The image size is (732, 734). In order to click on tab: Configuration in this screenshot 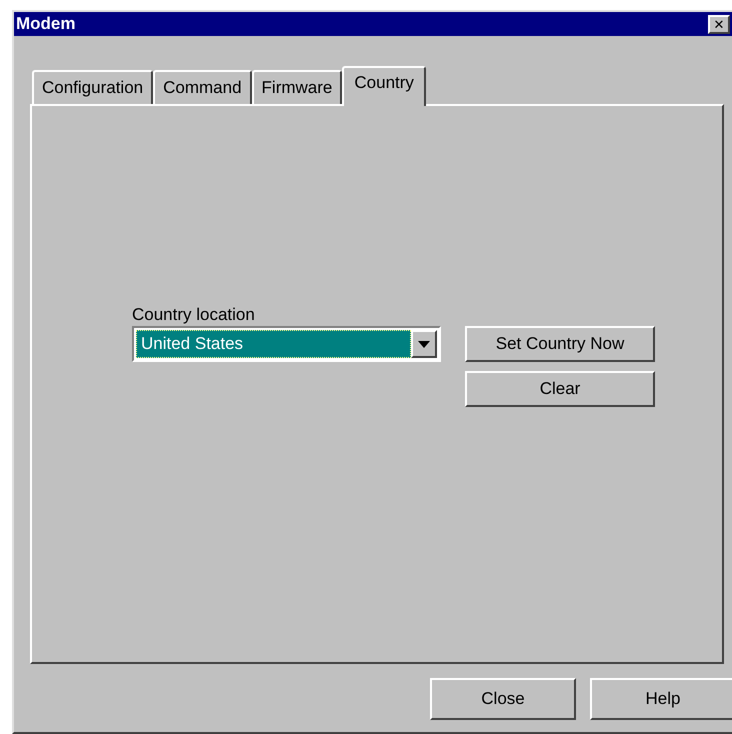, I will do `click(93, 87)`.